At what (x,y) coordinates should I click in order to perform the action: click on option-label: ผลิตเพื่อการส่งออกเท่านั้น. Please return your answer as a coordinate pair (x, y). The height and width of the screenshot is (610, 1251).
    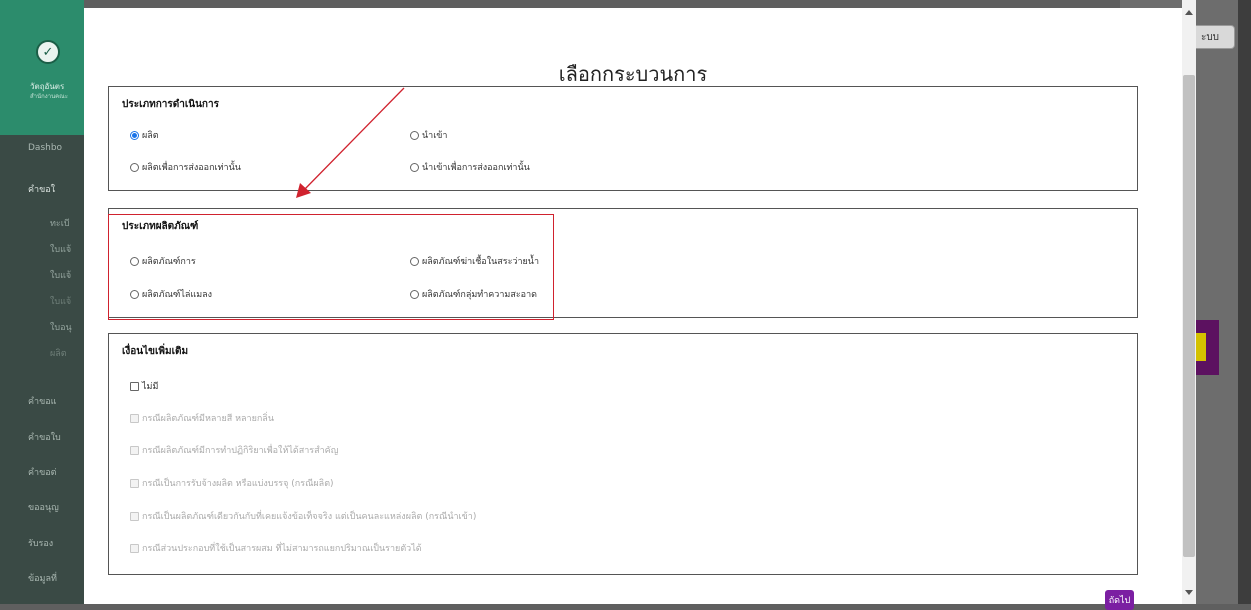
    Looking at the image, I should click on (191, 168).